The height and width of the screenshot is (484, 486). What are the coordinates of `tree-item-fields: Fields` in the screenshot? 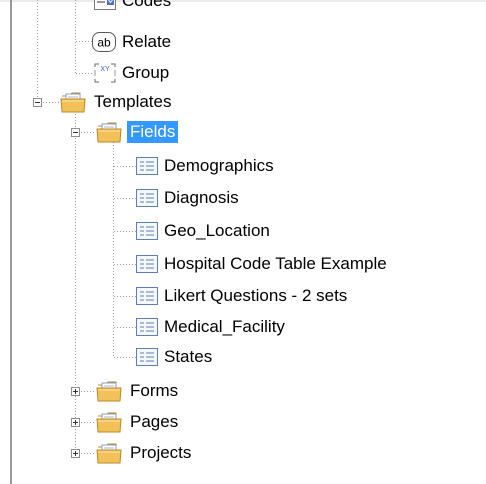 It's located at (137, 132).